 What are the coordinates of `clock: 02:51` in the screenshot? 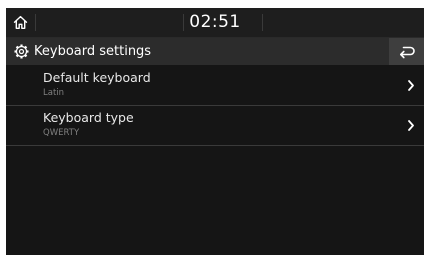 It's located at (215, 22).